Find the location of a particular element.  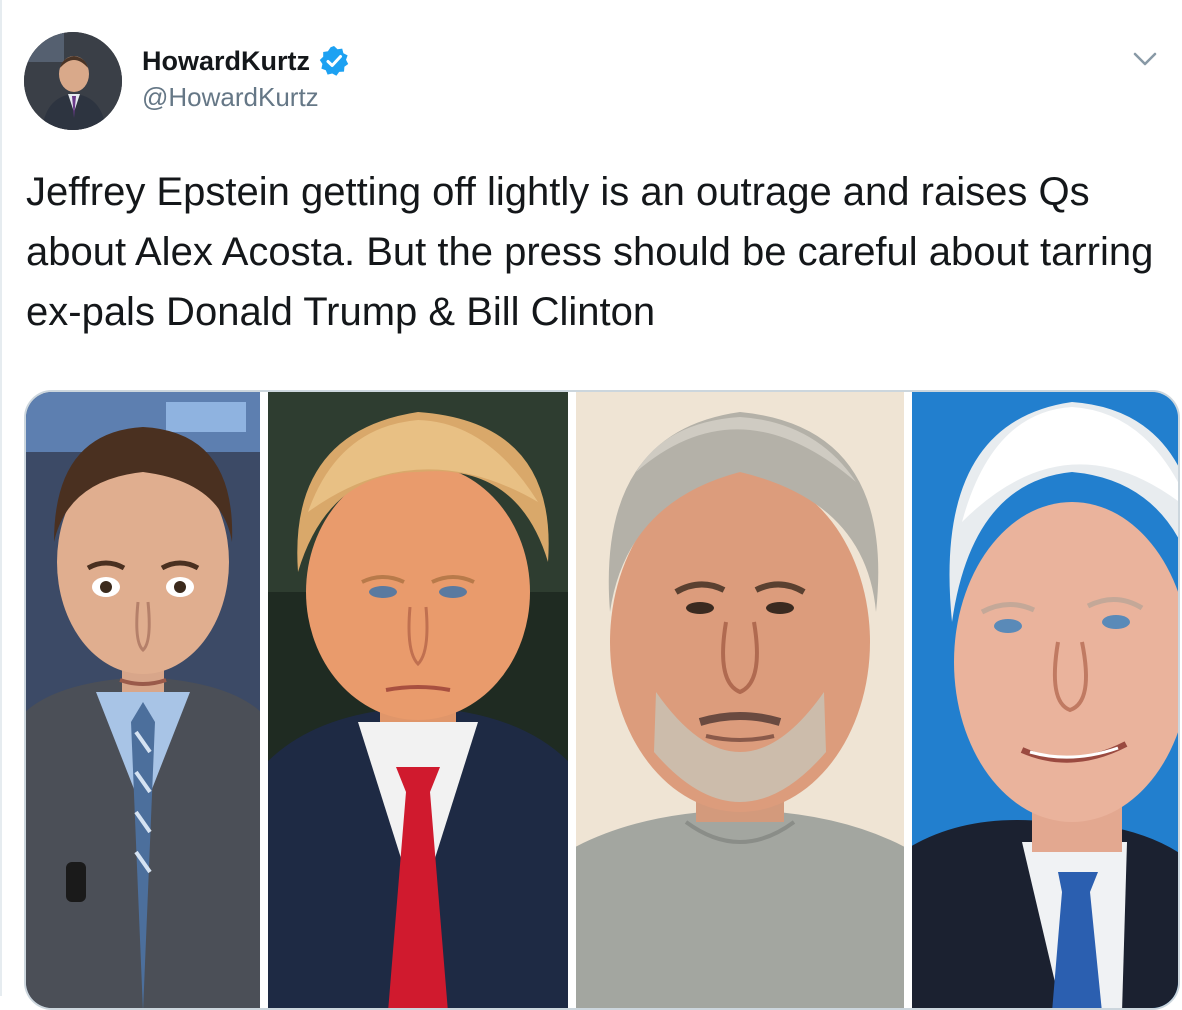

author-display-name: HowardKurtz is located at coordinates (226, 61).